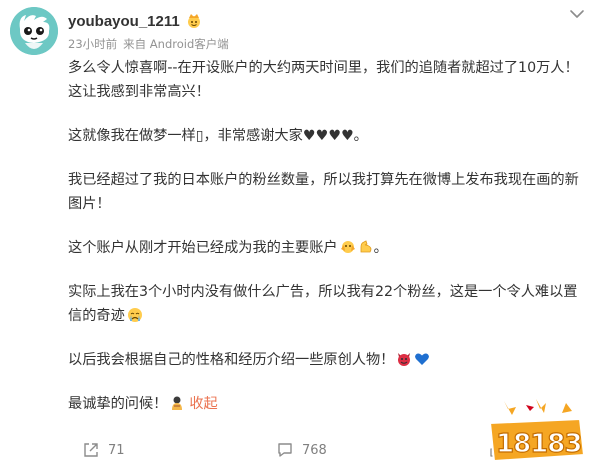 The height and width of the screenshot is (473, 600). I want to click on comment-button: 768, so click(301, 450).